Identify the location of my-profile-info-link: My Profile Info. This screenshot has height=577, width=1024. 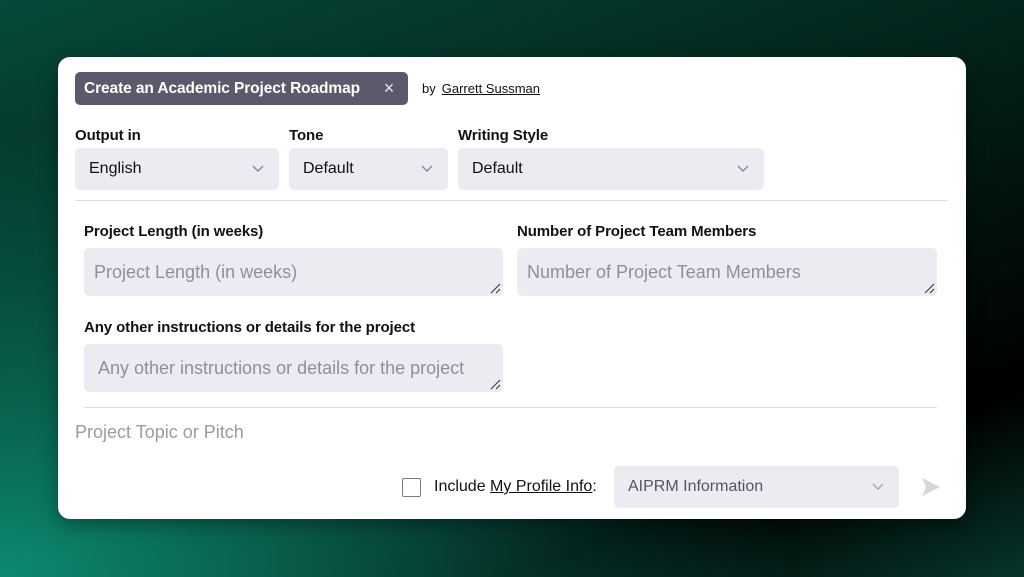
(541, 486).